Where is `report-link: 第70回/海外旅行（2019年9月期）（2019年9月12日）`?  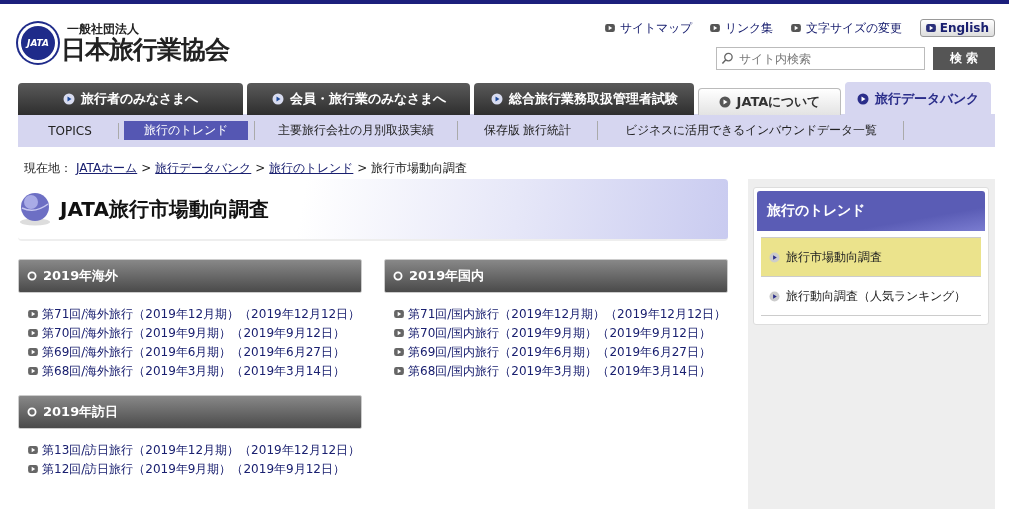
report-link: 第70回/海外旅行（2019年9月期）（2019年9月12日） is located at coordinates (193, 333).